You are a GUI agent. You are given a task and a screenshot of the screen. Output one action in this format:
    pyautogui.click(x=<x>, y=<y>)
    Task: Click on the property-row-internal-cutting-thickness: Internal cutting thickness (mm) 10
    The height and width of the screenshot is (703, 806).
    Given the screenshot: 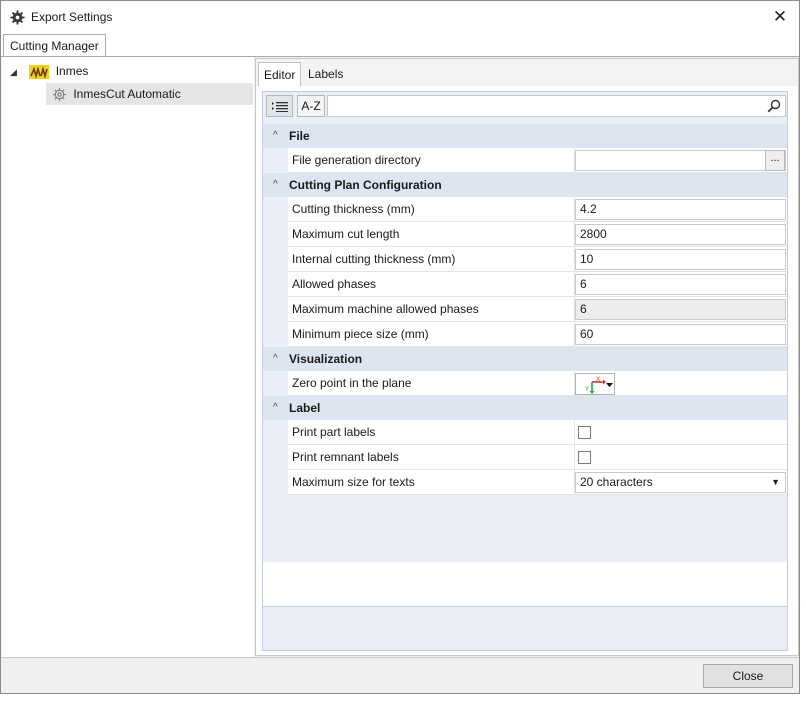 What is the action you would take?
    pyautogui.click(x=537, y=259)
    